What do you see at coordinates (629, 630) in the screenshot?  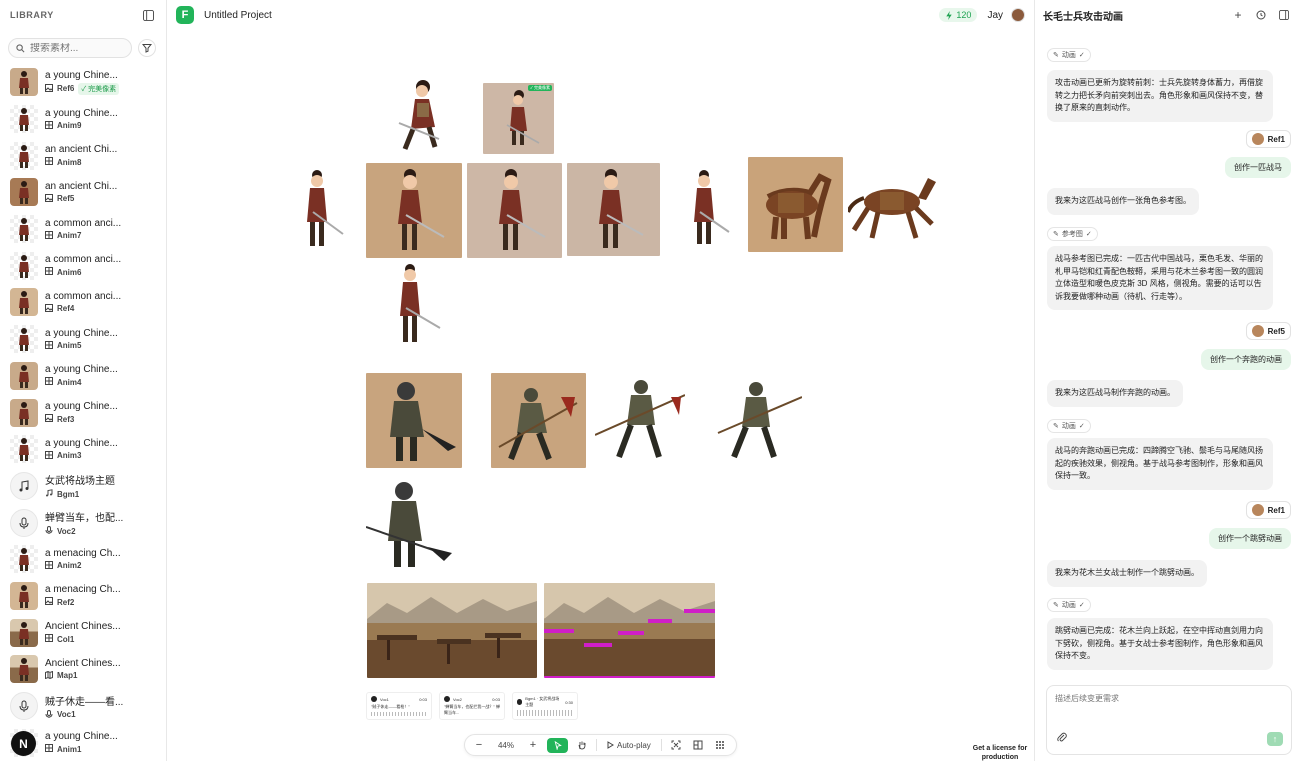 I see `battlefield-collision-card` at bounding box center [629, 630].